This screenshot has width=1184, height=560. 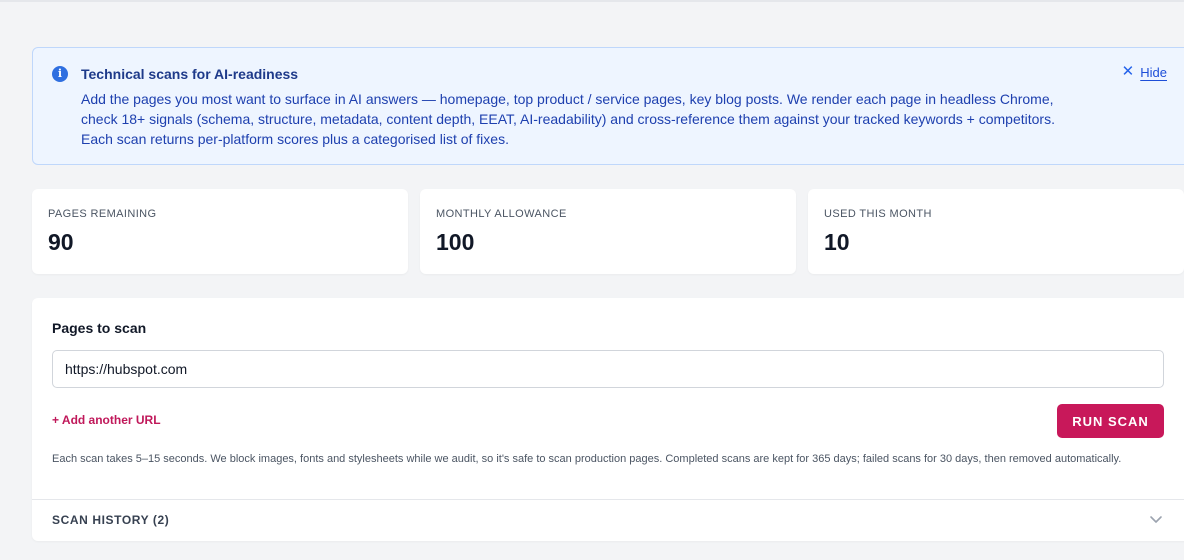 What do you see at coordinates (102, 214) in the screenshot?
I see `stat-label: PAGES REMAINING` at bounding box center [102, 214].